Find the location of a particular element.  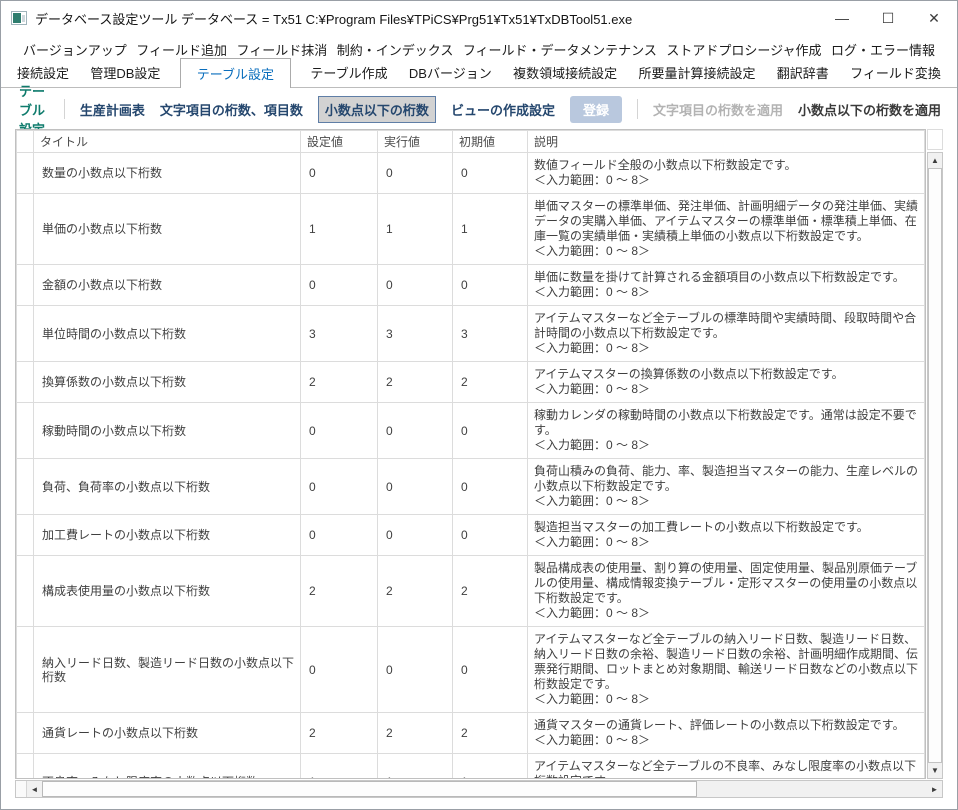

vertical-scrollbar: ▲ ▼ is located at coordinates (935, 454).